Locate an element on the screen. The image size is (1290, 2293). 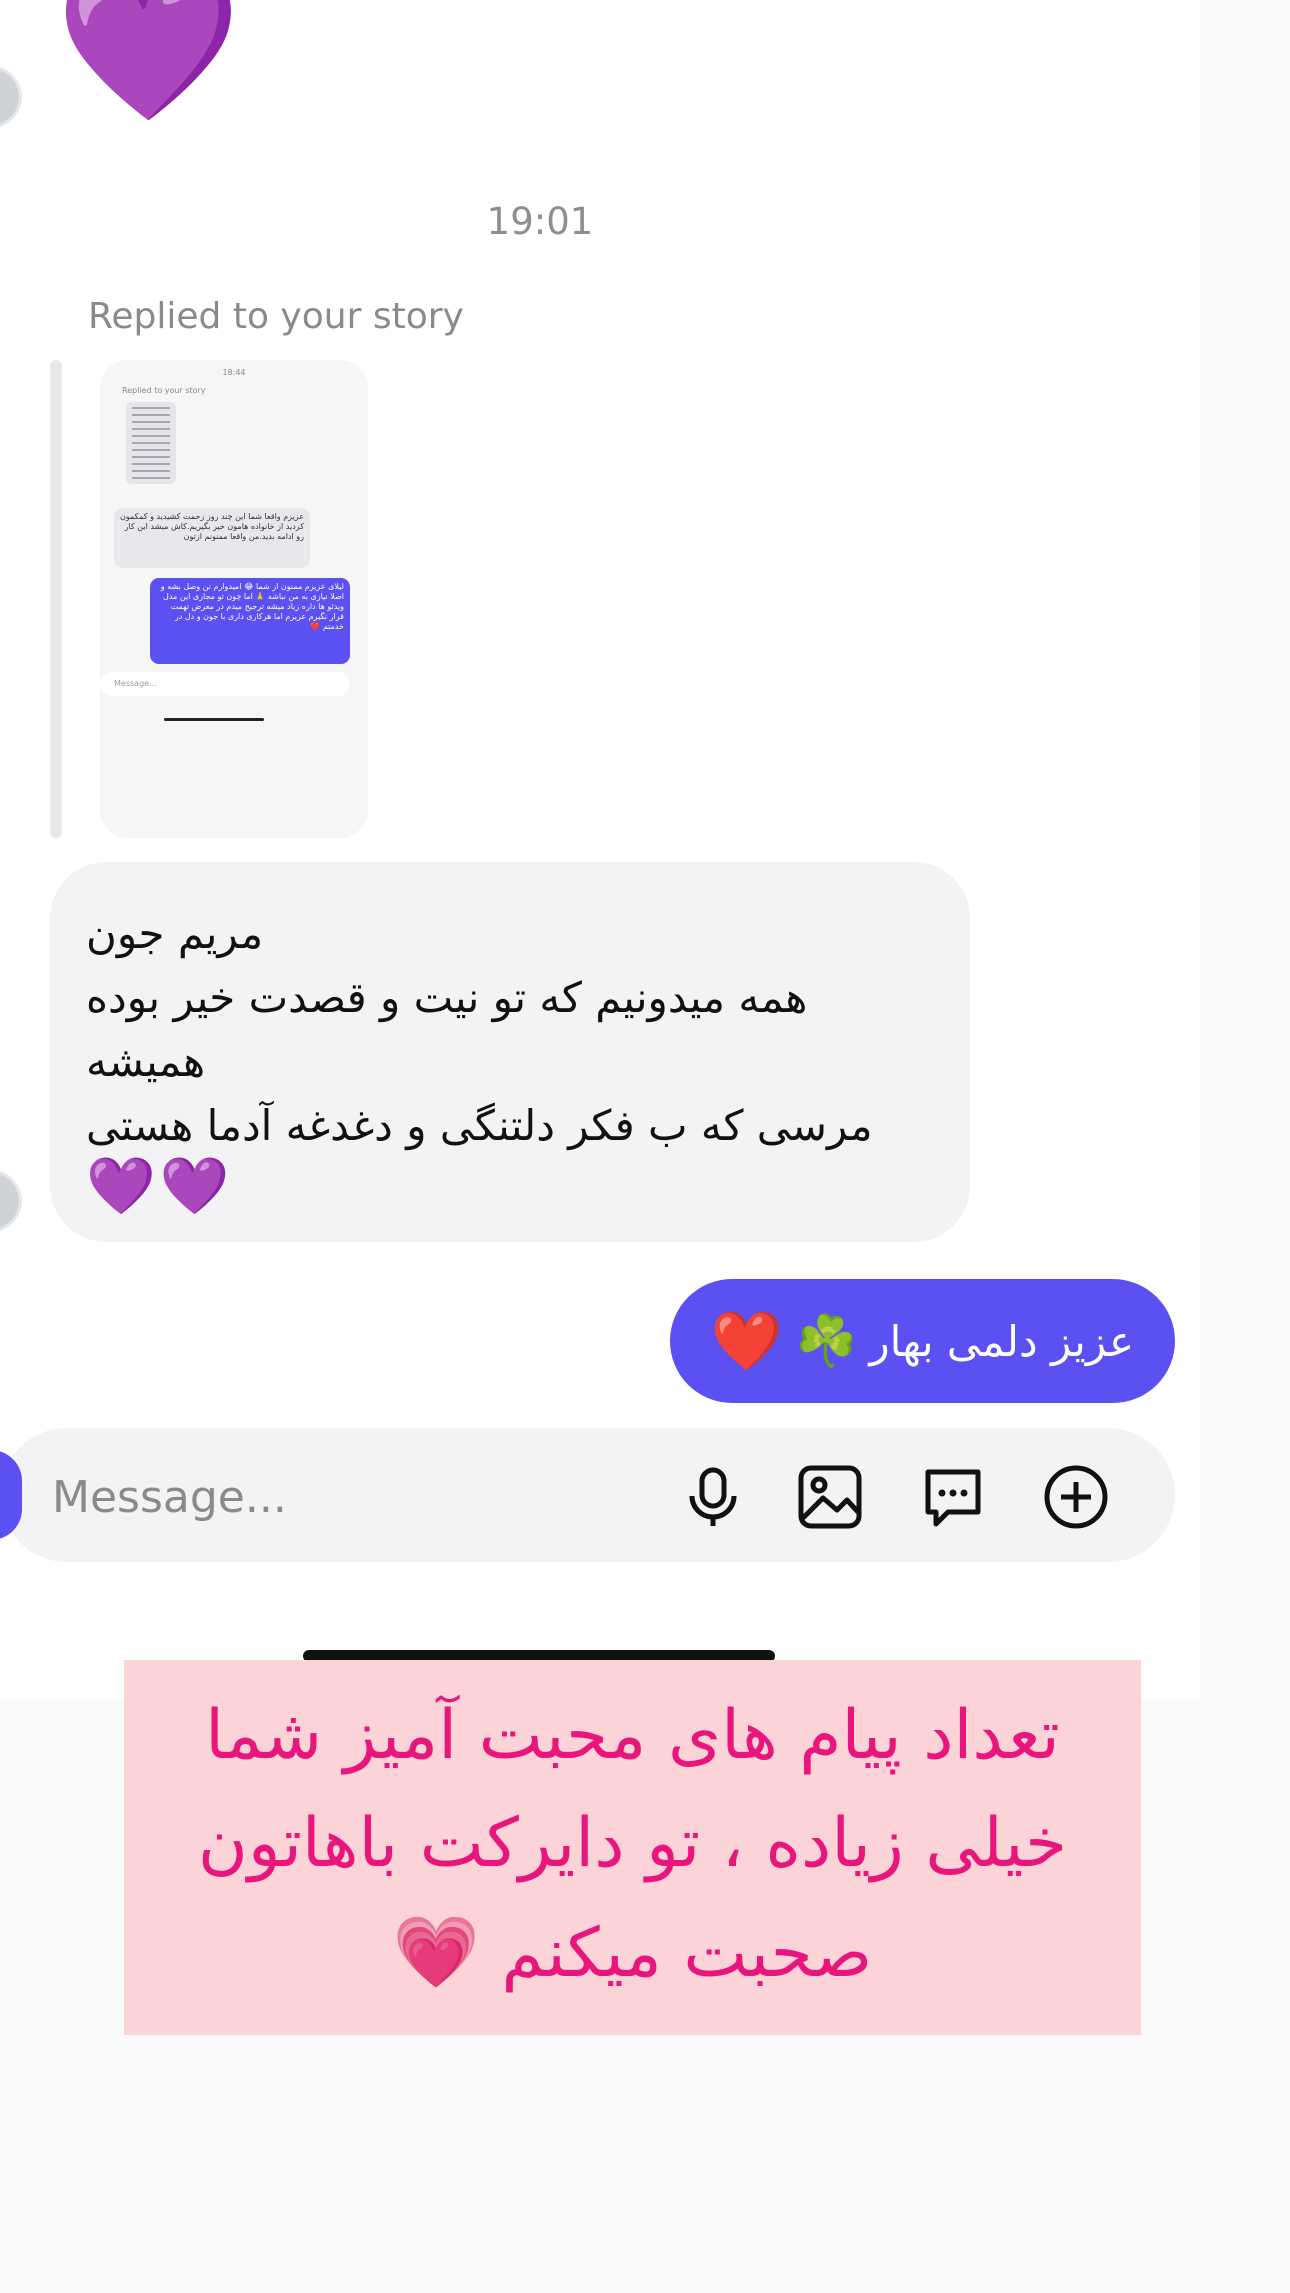
replied-to-story-label: Replied to your story is located at coordinates (276, 316).